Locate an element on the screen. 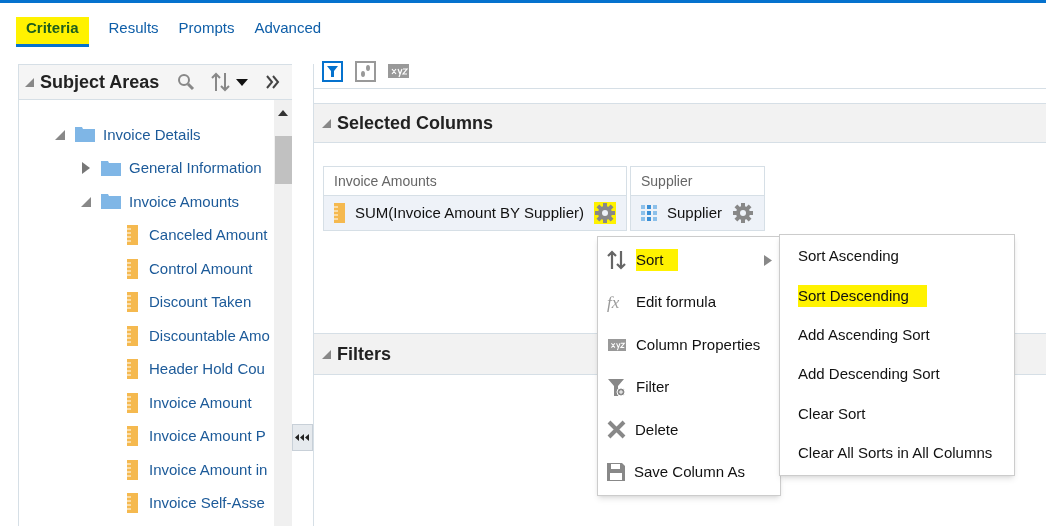 The width and height of the screenshot is (1046, 526). tree-item: Invoice Amount in is located at coordinates (208, 469).